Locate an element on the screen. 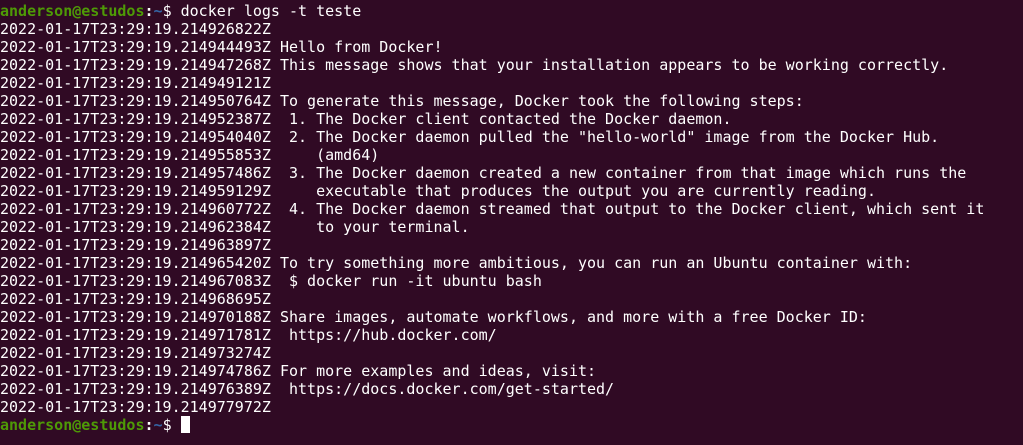 The image size is (1023, 445). log-line: 2022-01-17T23:29:19.214926822Z is located at coordinates (135, 29).